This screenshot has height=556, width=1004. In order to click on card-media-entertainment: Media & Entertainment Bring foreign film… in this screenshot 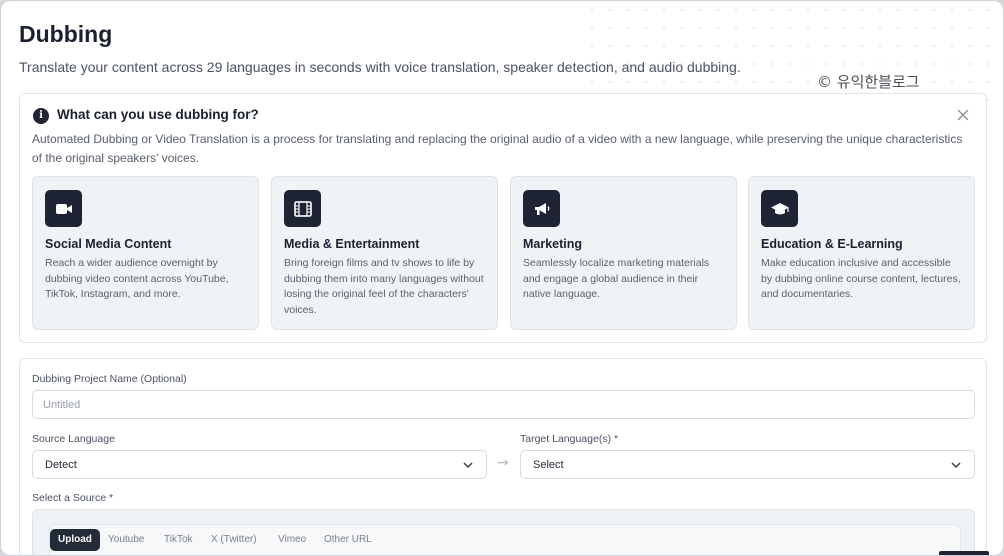, I will do `click(384, 253)`.